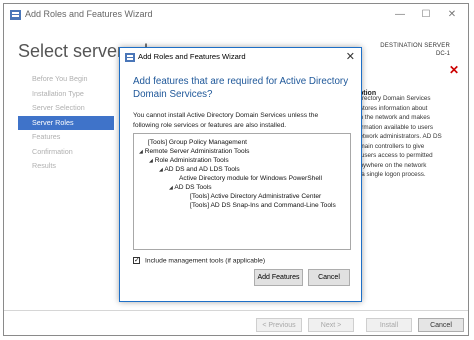  I want to click on nav-item-server-roles: Server Roles, so click(66, 122).